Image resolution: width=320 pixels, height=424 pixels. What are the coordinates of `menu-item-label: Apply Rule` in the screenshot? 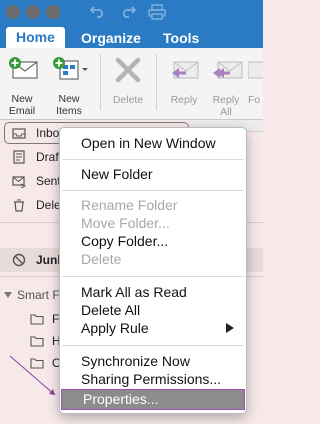 It's located at (115, 328).